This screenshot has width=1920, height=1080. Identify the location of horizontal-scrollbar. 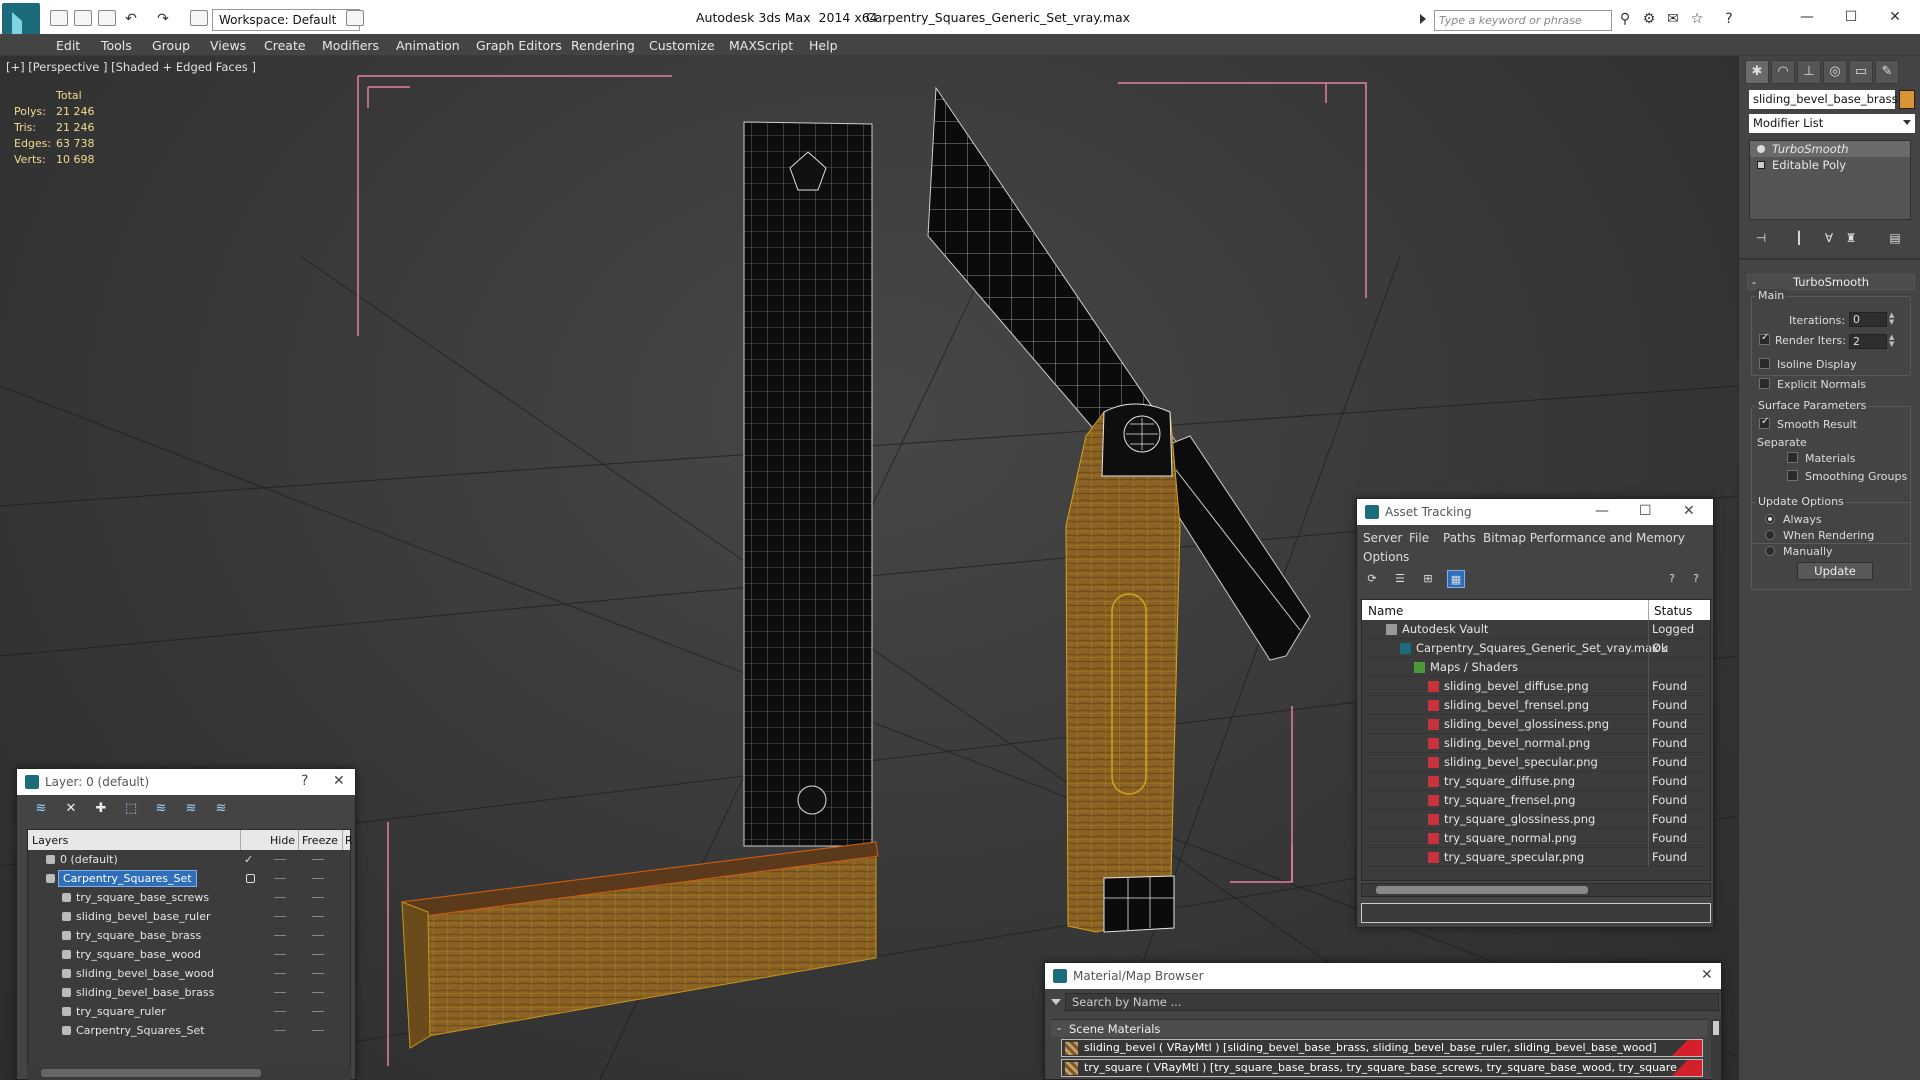
(189, 1073).